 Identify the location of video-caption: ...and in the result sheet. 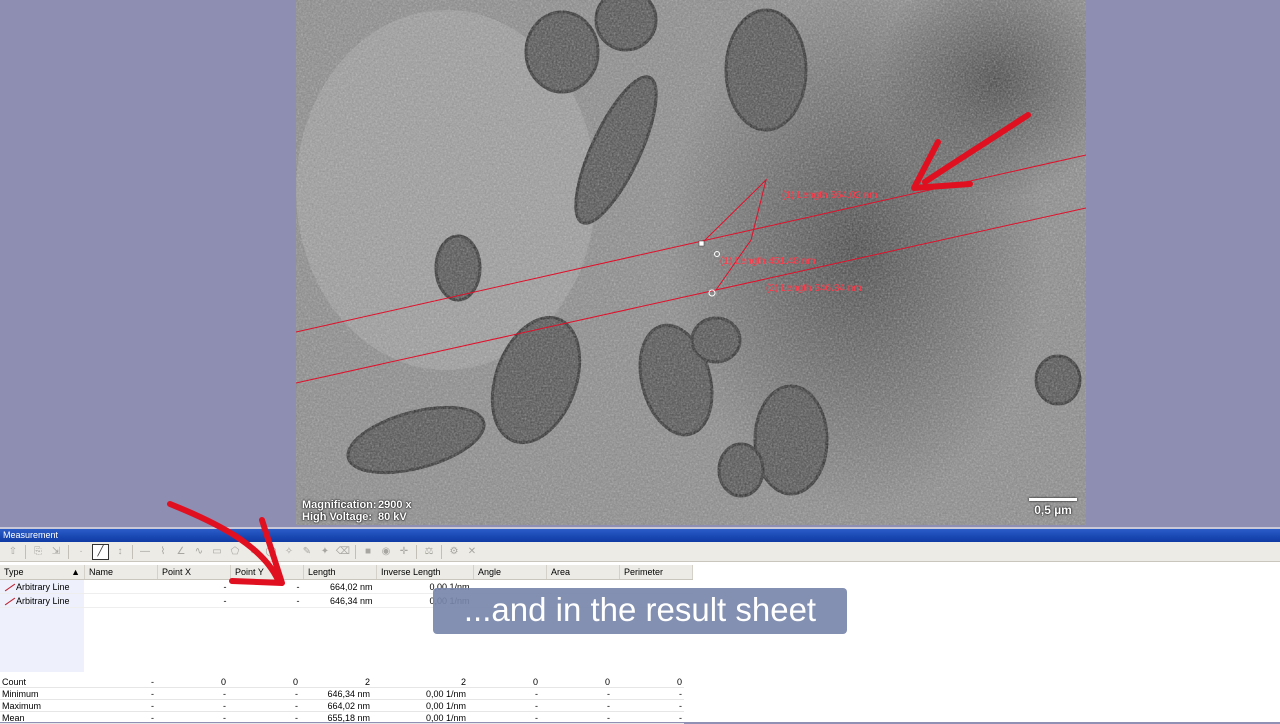
(640, 611).